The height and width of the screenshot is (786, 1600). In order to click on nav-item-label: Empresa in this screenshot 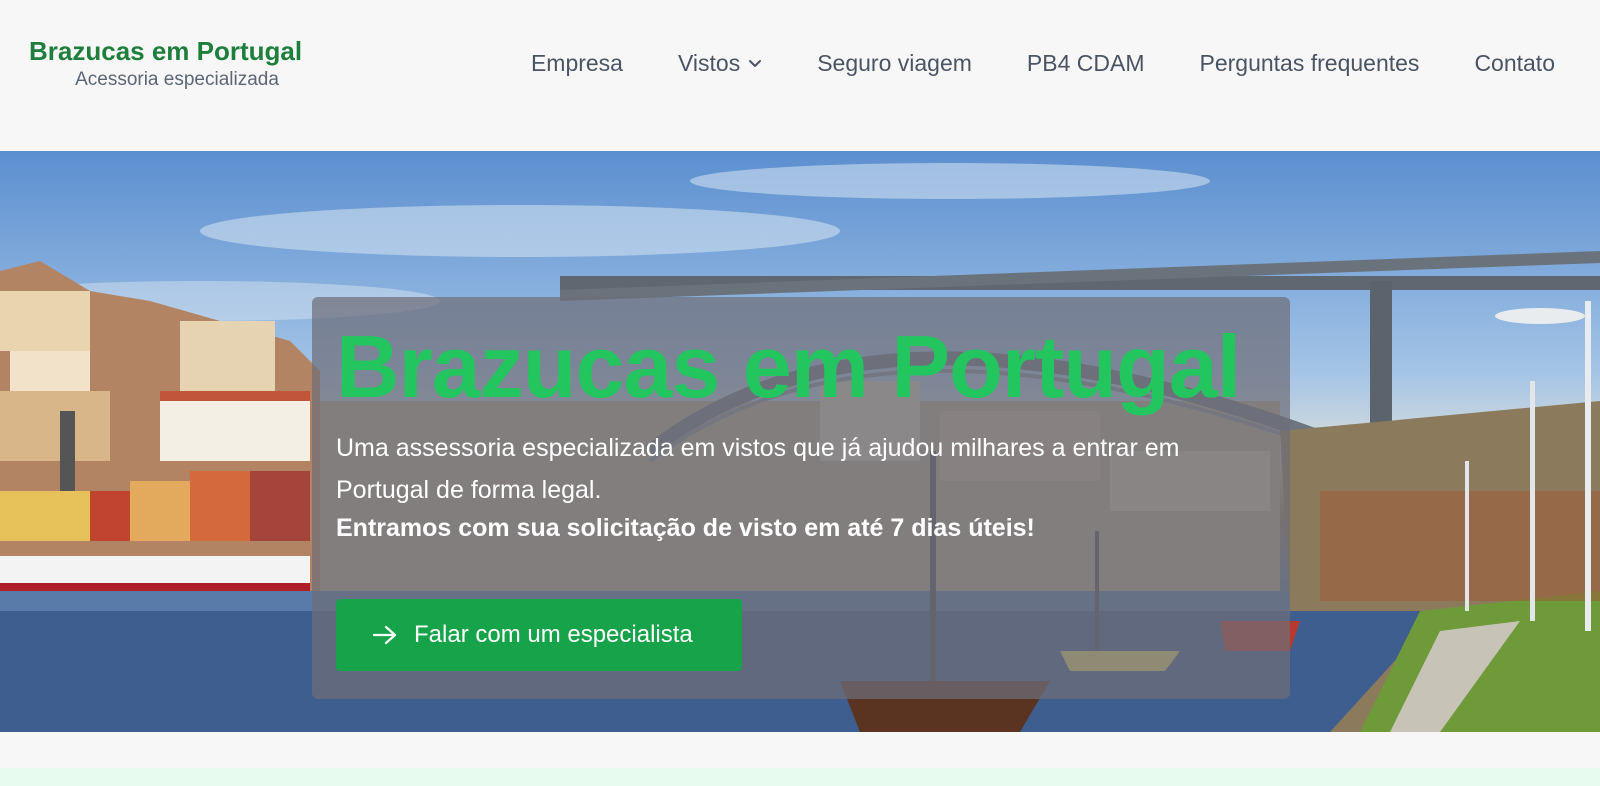, I will do `click(576, 62)`.